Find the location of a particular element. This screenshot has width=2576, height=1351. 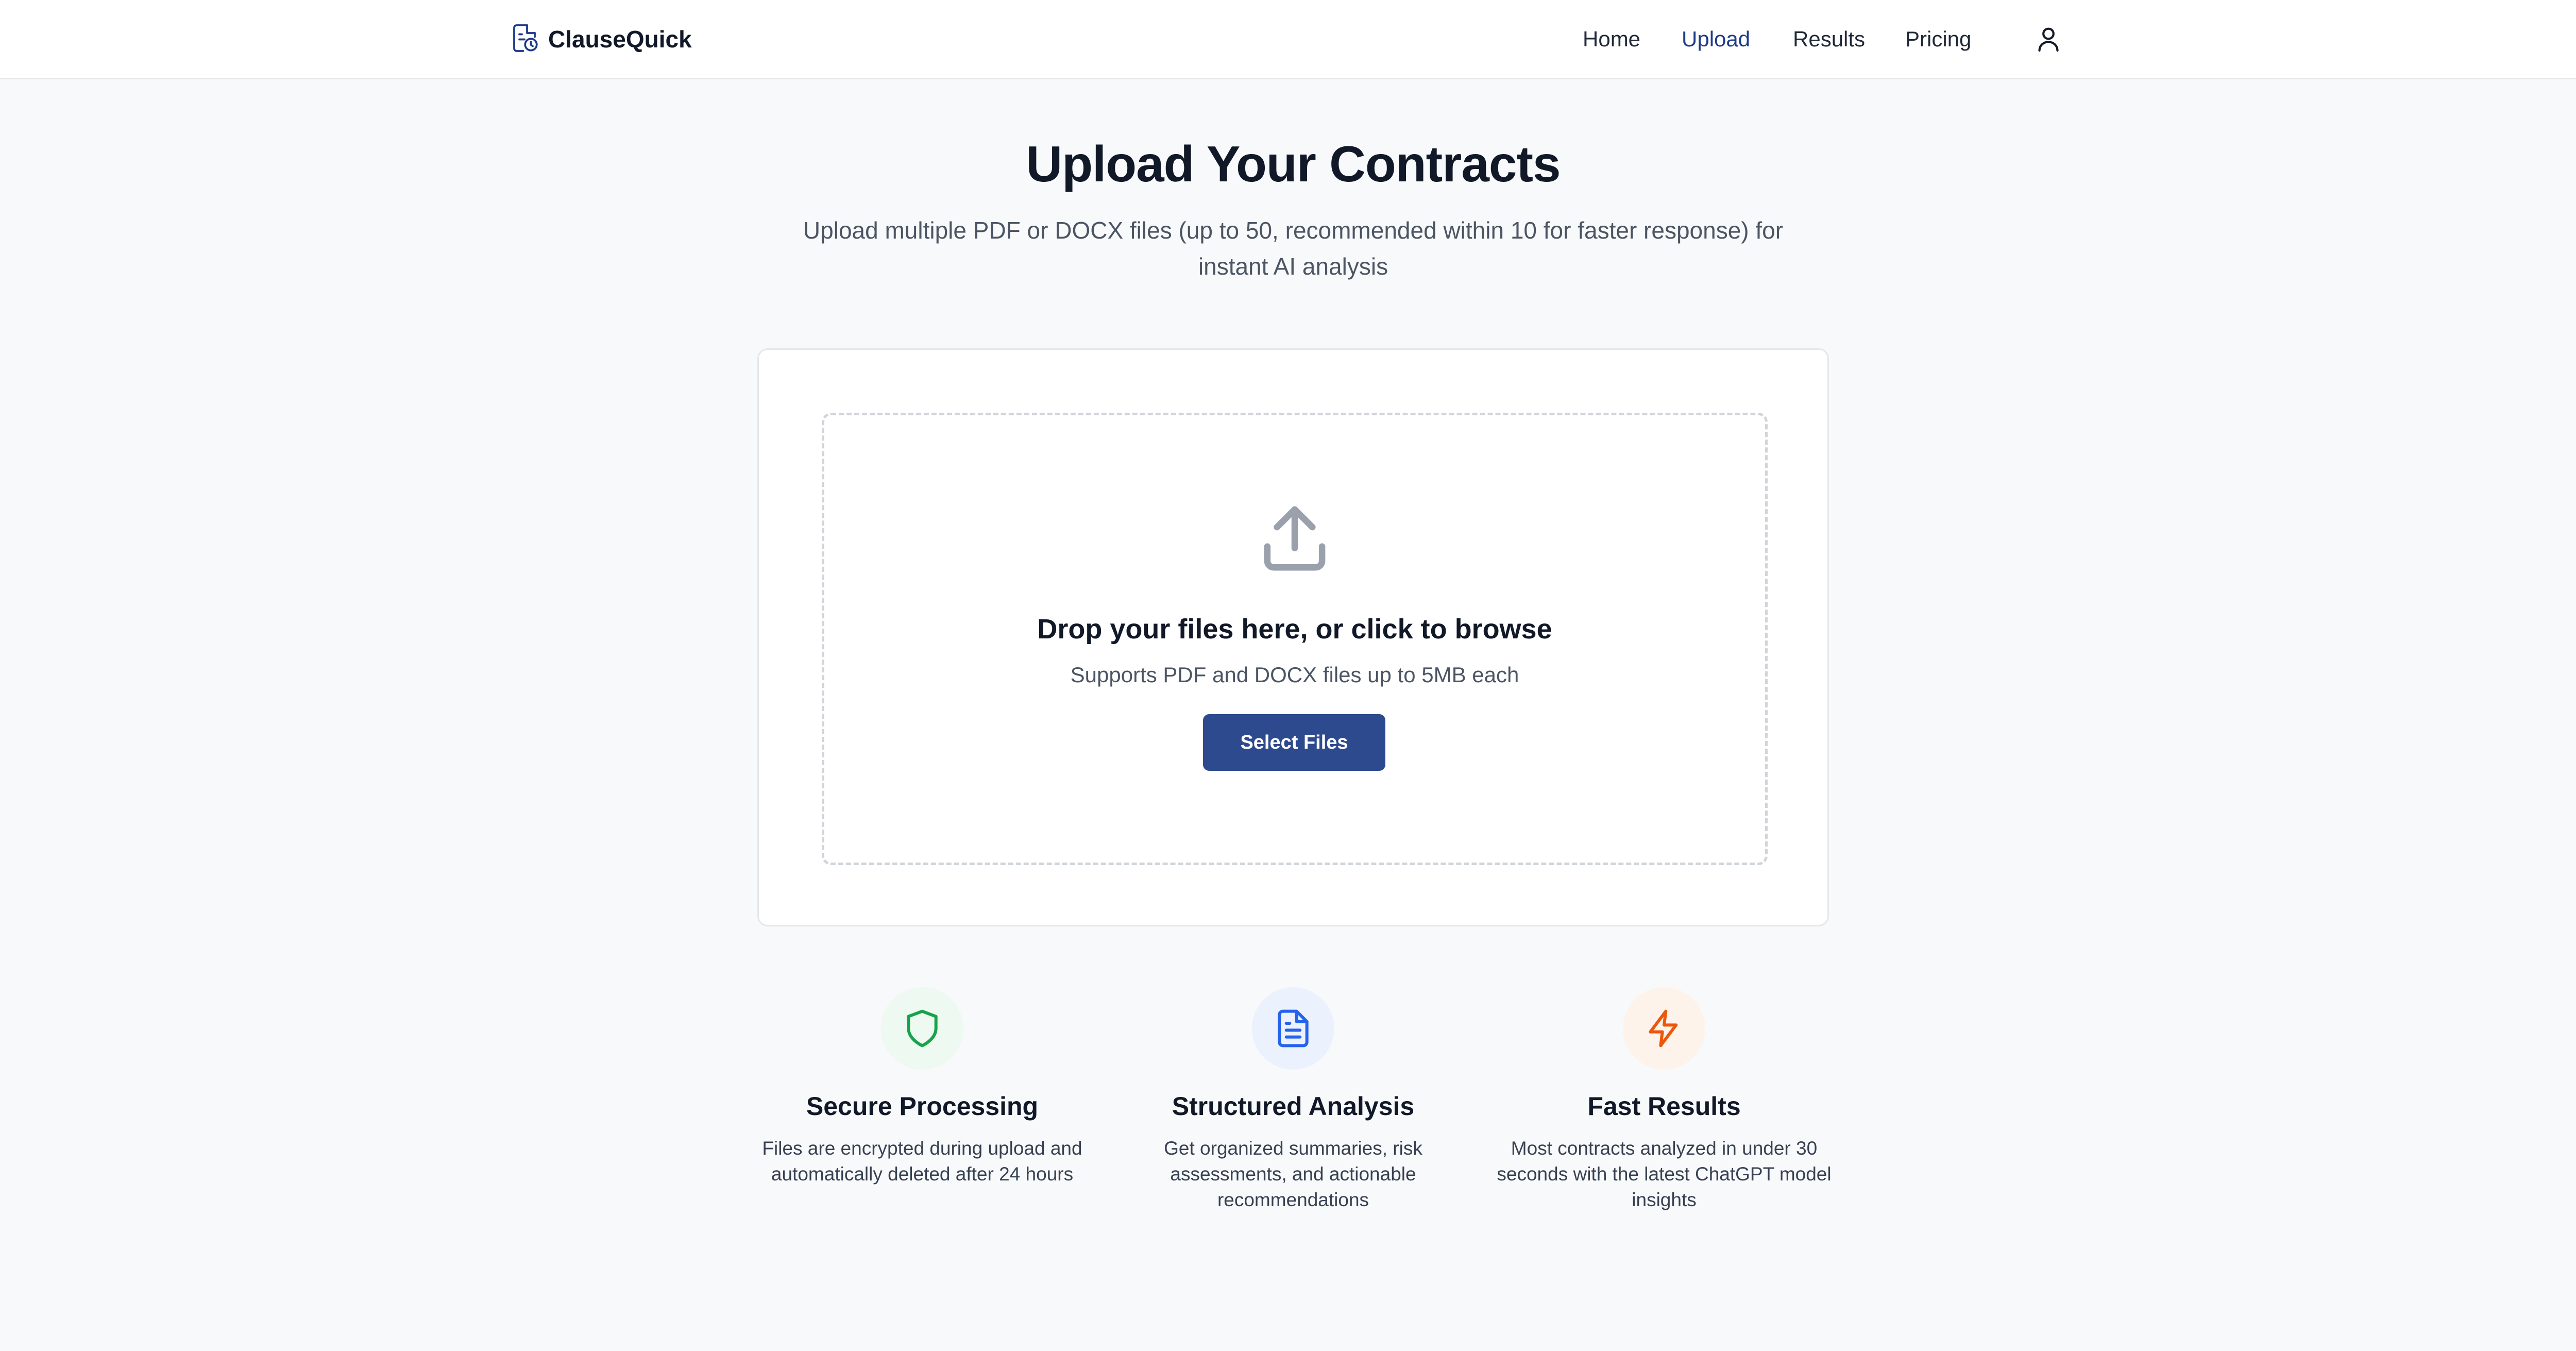

nav-upload-label: Upload is located at coordinates (1716, 39).